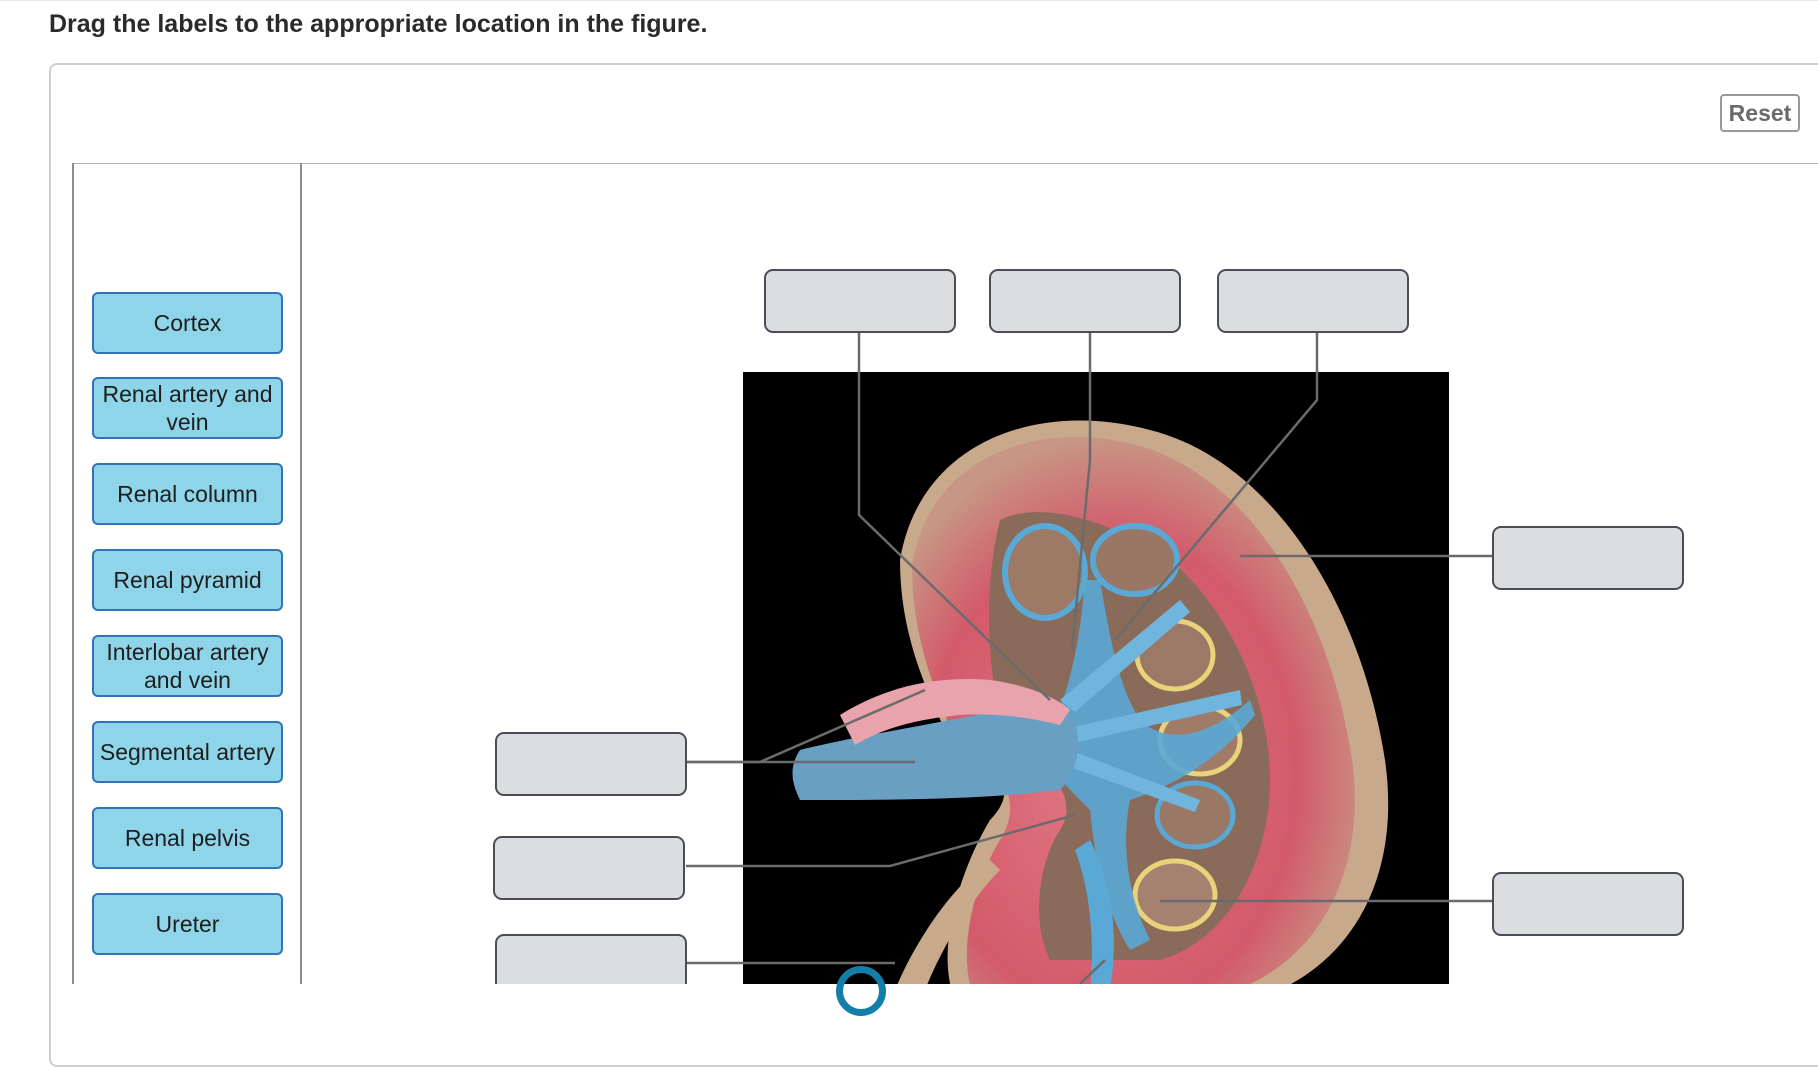 The image size is (1818, 1067). Describe the element at coordinates (1085, 301) in the screenshot. I see `drop-target-top-middle` at that location.